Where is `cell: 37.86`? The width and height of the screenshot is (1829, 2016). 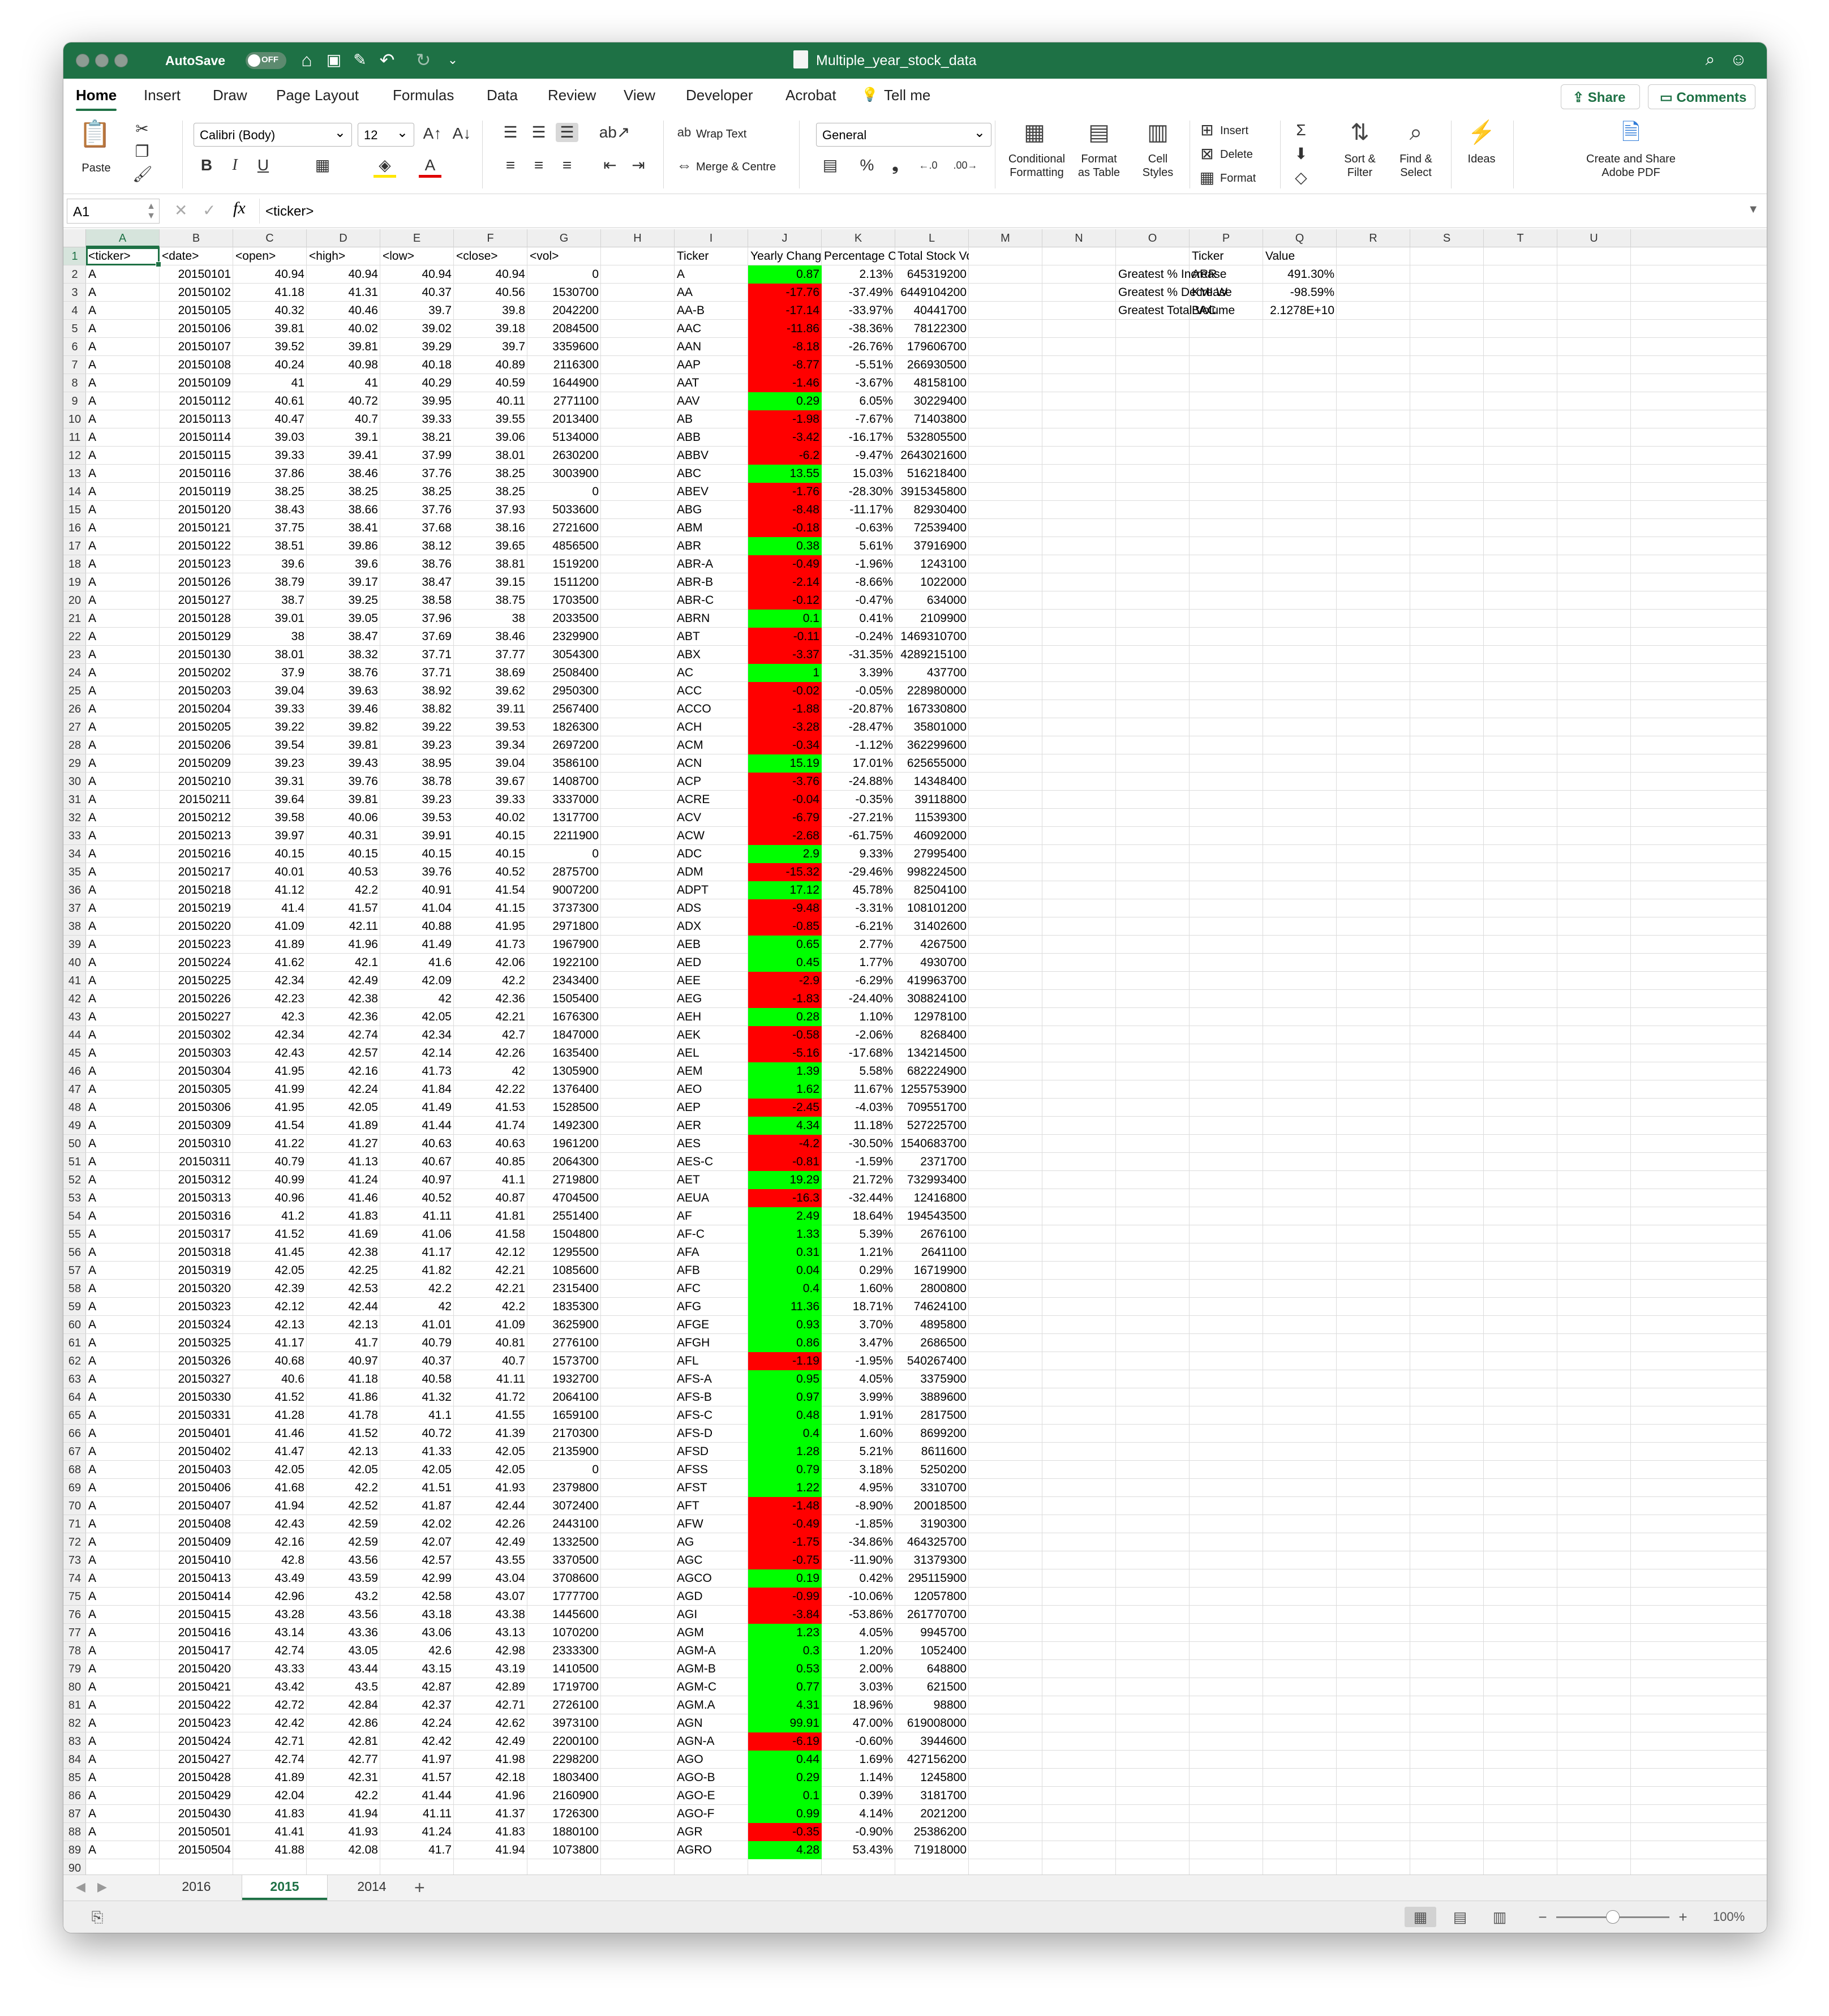
cell: 37.86 is located at coordinates (270, 474).